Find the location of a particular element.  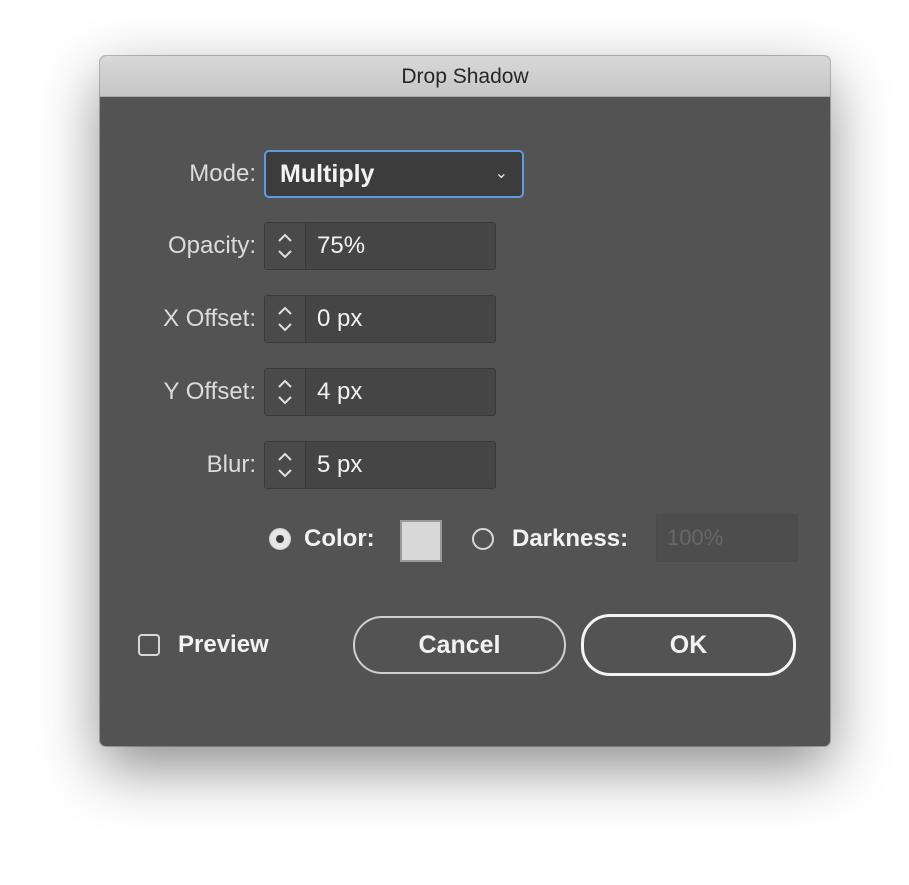

chevron-down-icon: ⌄ is located at coordinates (501, 173).